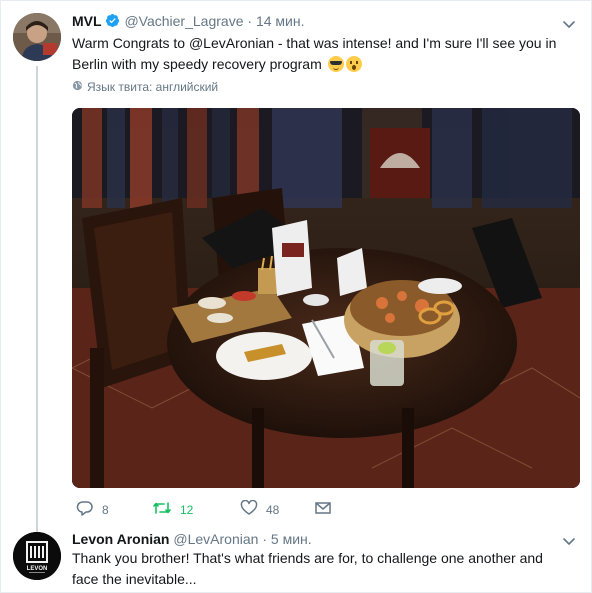  What do you see at coordinates (335, 64) in the screenshot?
I see `smiling-face-with-sunglasses-icon` at bounding box center [335, 64].